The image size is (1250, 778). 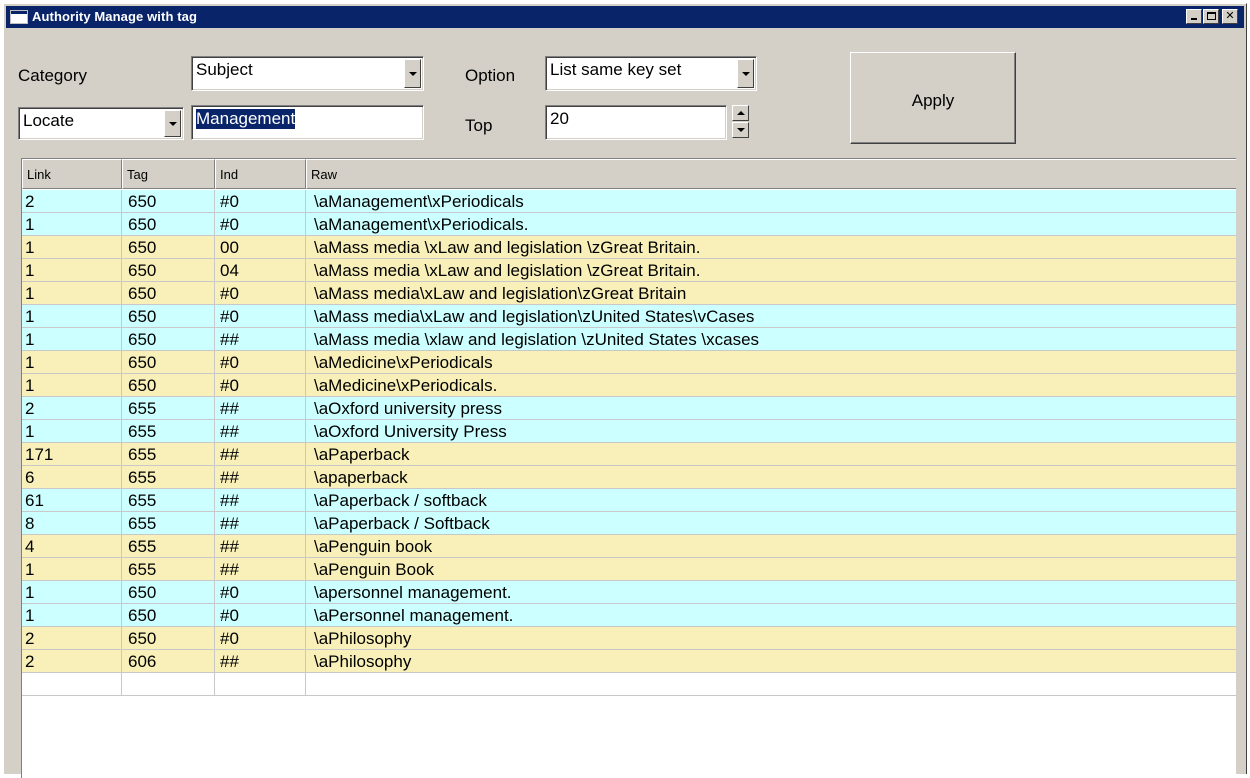 I want to click on cell-raw: \aPaperback / Softback, so click(x=402, y=523).